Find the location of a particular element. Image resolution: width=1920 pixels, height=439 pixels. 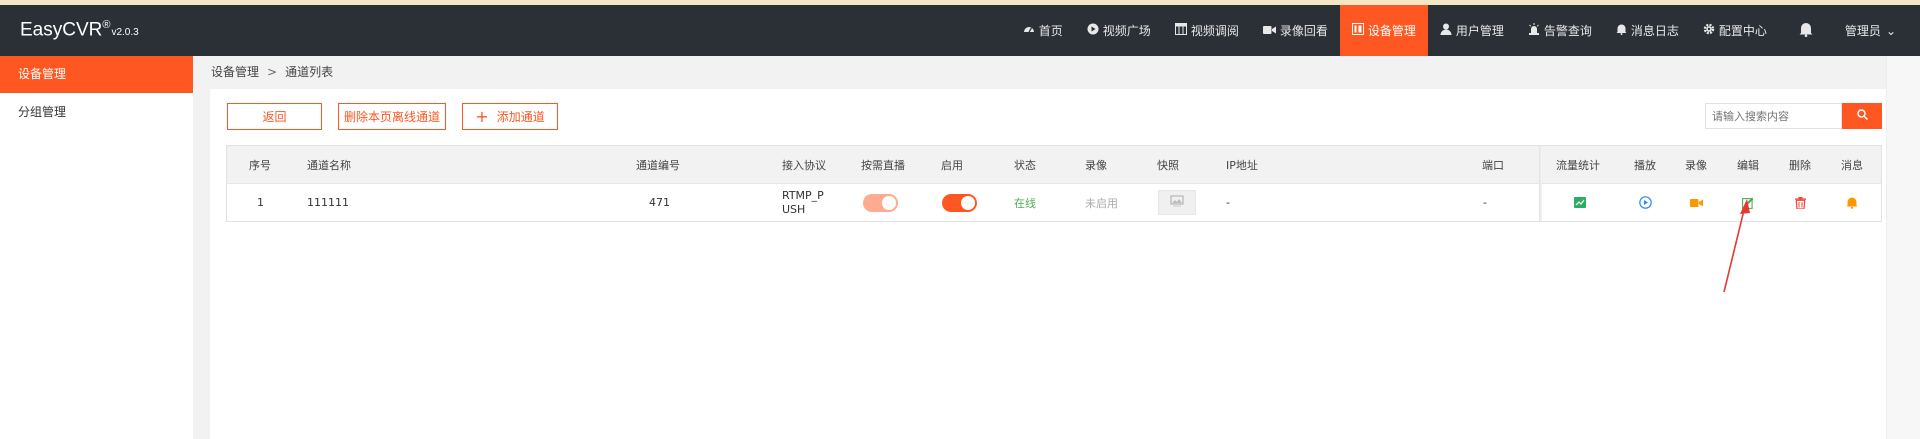

enabled-toggle is located at coordinates (959, 202).